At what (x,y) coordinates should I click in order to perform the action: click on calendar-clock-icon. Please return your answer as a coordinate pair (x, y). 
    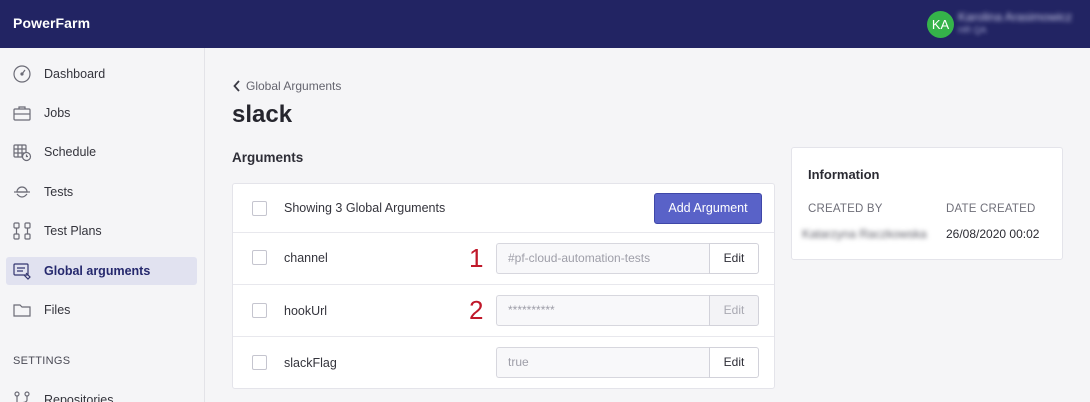
    Looking at the image, I should click on (22, 153).